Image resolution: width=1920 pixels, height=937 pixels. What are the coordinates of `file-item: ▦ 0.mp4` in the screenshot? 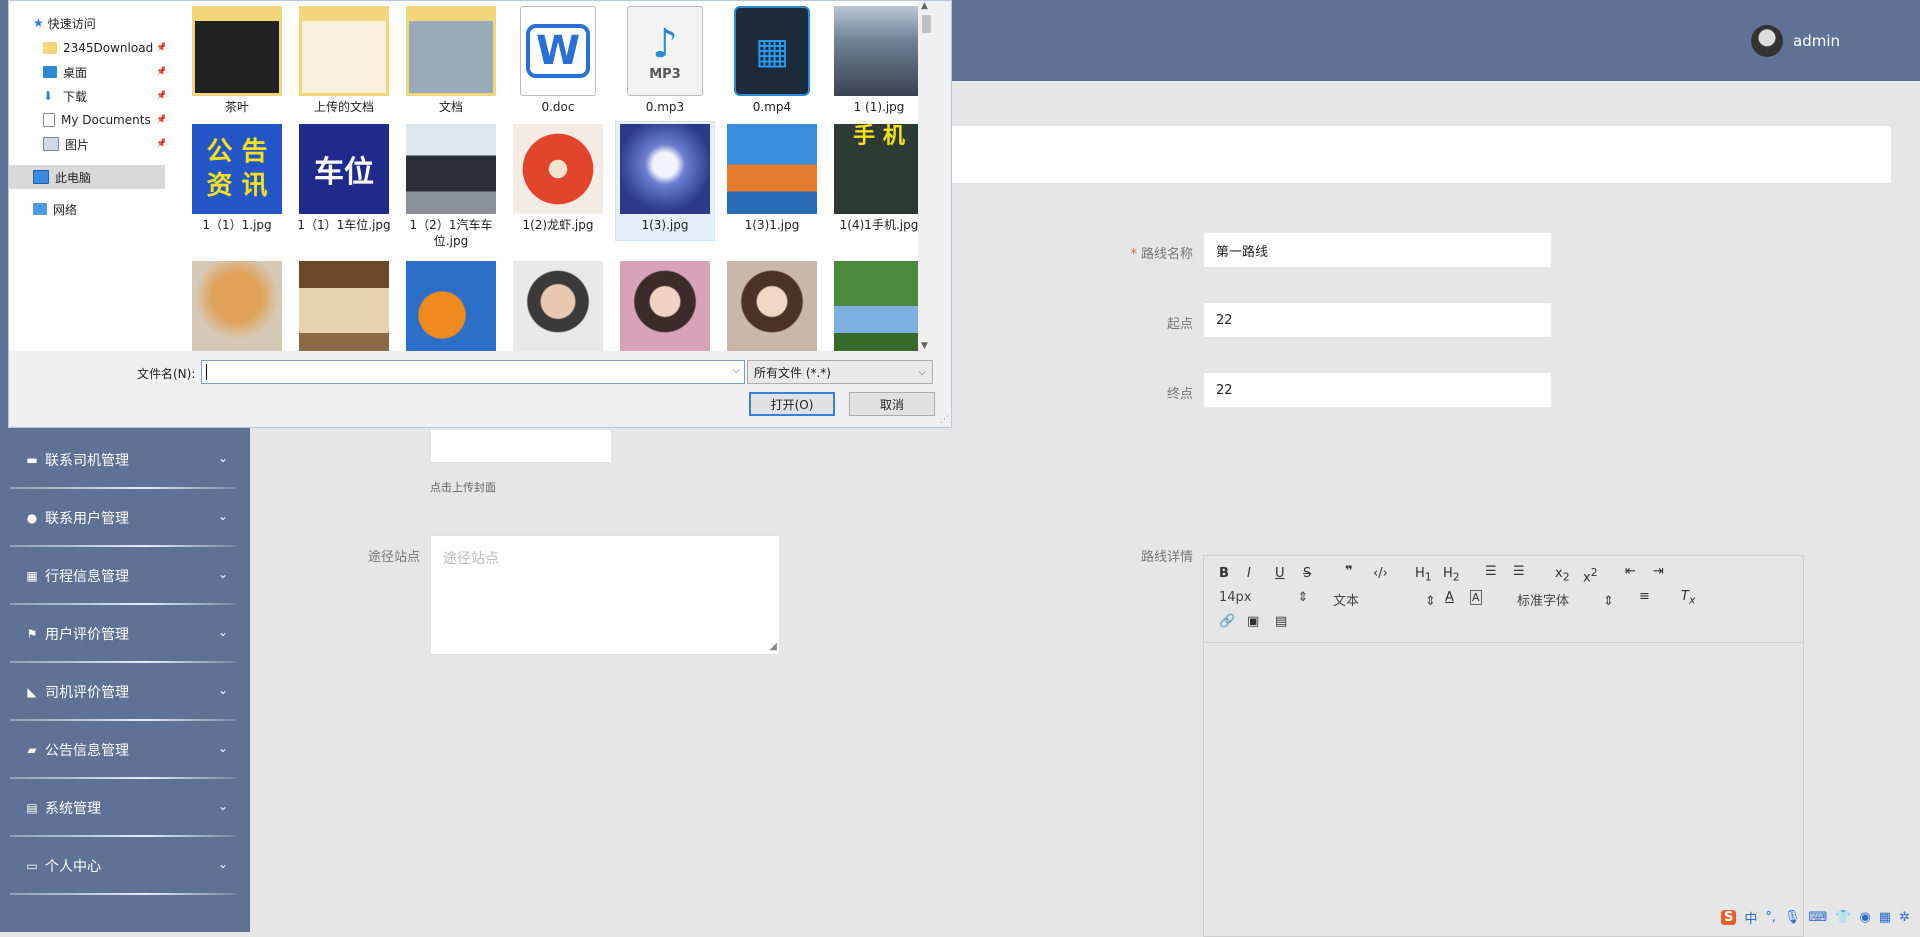 It's located at (772, 58).